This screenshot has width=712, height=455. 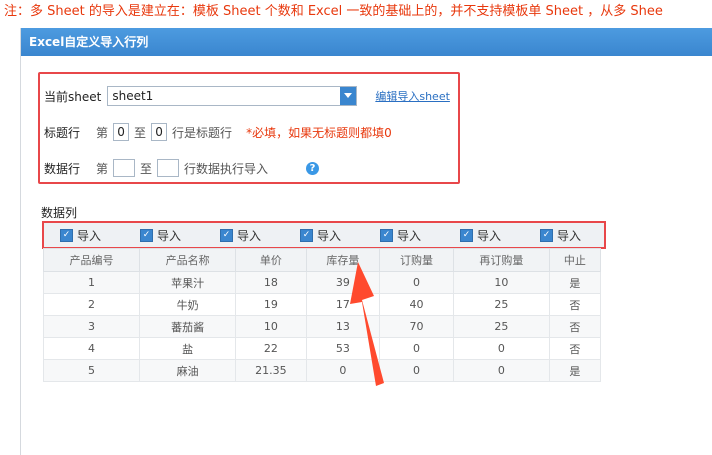 What do you see at coordinates (416, 304) in the screenshot?
I see `table-cell: 40` at bounding box center [416, 304].